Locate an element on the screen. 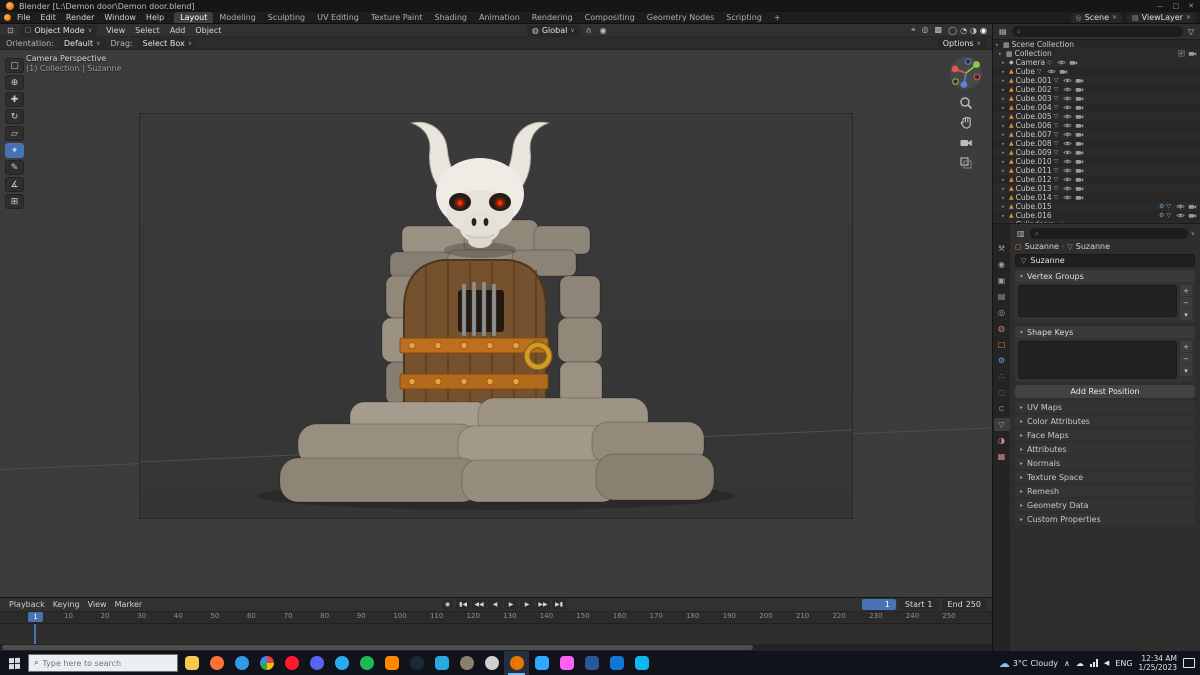 This screenshot has height=675, width=1200. snap-magnet-icon: ∩ is located at coordinates (589, 30).